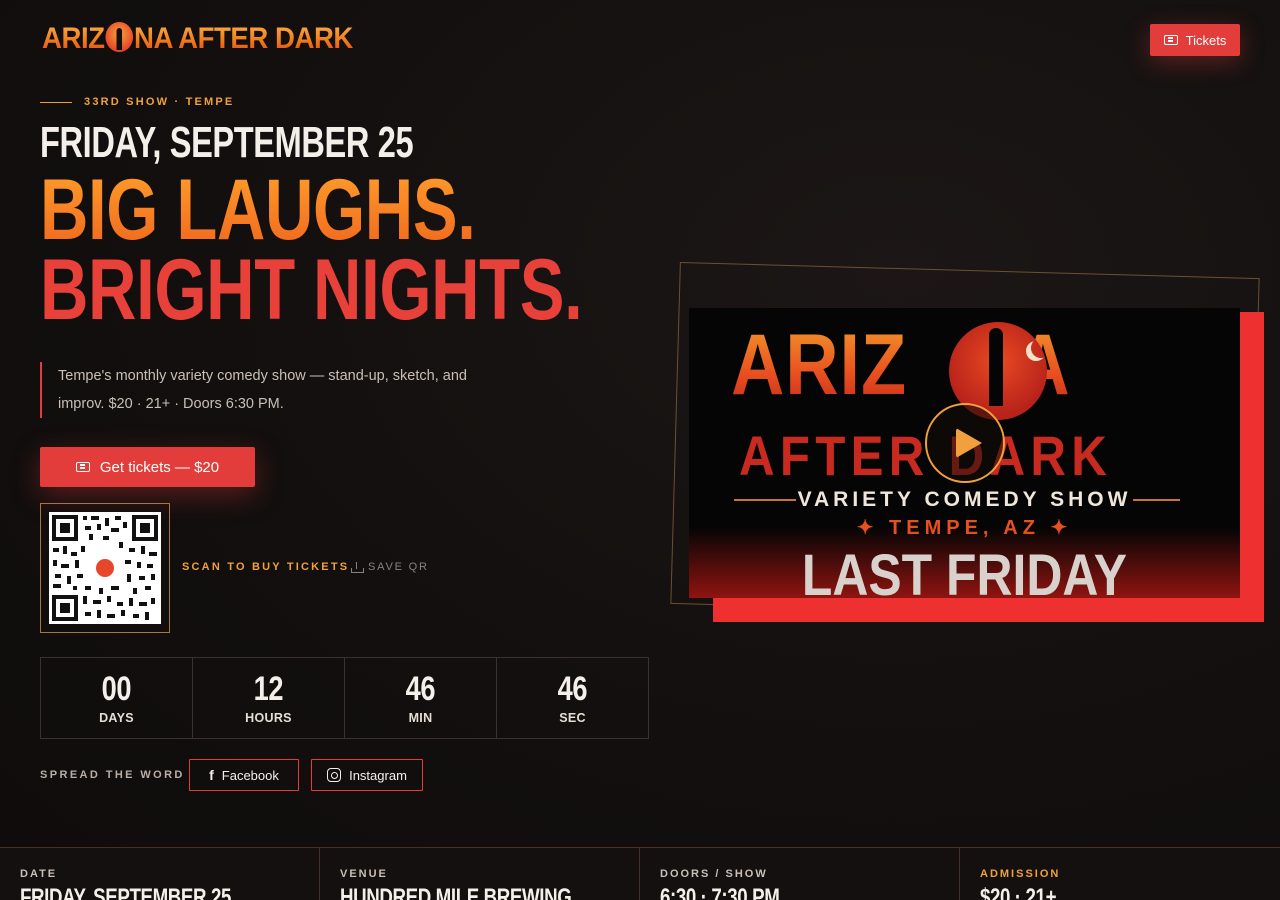 This screenshot has width=1280, height=900. What do you see at coordinates (456, 892) in the screenshot?
I see `info-value: HUNDRED MILE BREWING` at bounding box center [456, 892].